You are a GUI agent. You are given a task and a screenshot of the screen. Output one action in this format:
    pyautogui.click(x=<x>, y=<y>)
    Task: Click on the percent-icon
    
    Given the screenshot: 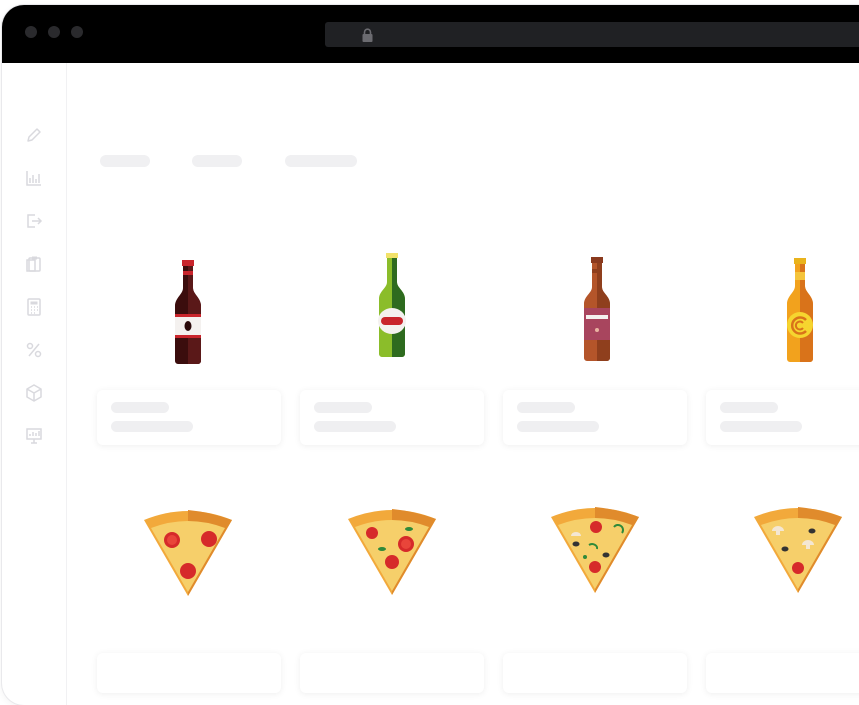 What is the action you would take?
    pyautogui.click(x=34, y=350)
    